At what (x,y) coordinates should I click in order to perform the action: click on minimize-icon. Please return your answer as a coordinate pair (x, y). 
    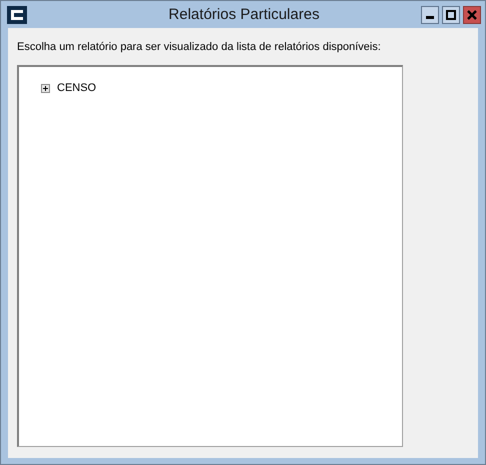
    Looking at the image, I should click on (430, 17).